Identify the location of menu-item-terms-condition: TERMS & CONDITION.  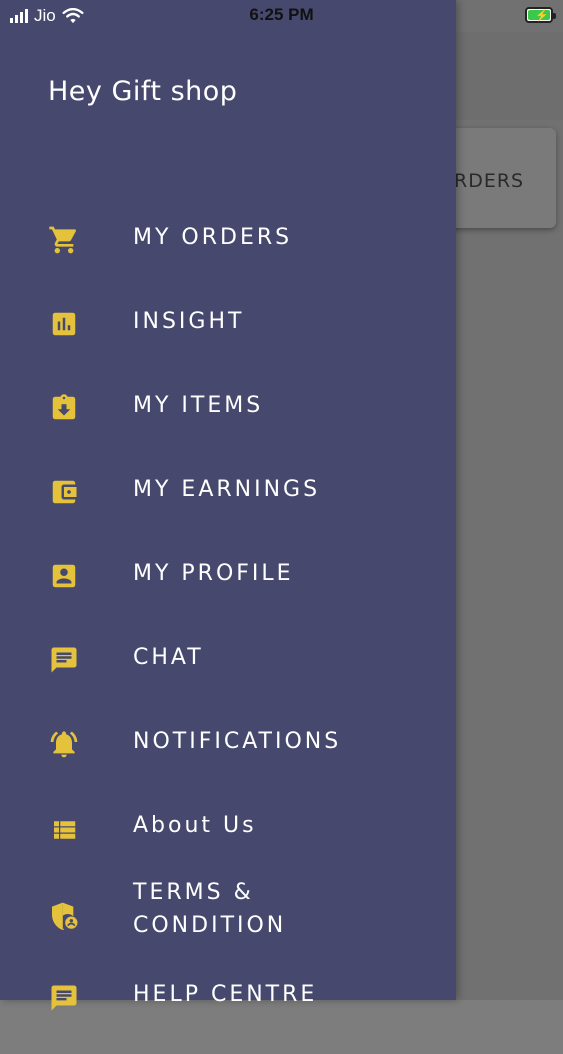
(228, 918).